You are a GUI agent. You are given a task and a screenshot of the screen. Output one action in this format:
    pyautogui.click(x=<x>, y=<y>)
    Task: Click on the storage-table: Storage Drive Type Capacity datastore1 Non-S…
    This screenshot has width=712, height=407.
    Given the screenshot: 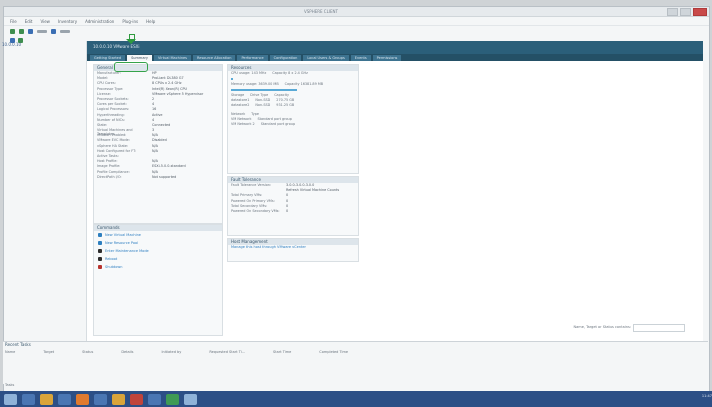 What is the action you would take?
    pyautogui.click(x=293, y=100)
    